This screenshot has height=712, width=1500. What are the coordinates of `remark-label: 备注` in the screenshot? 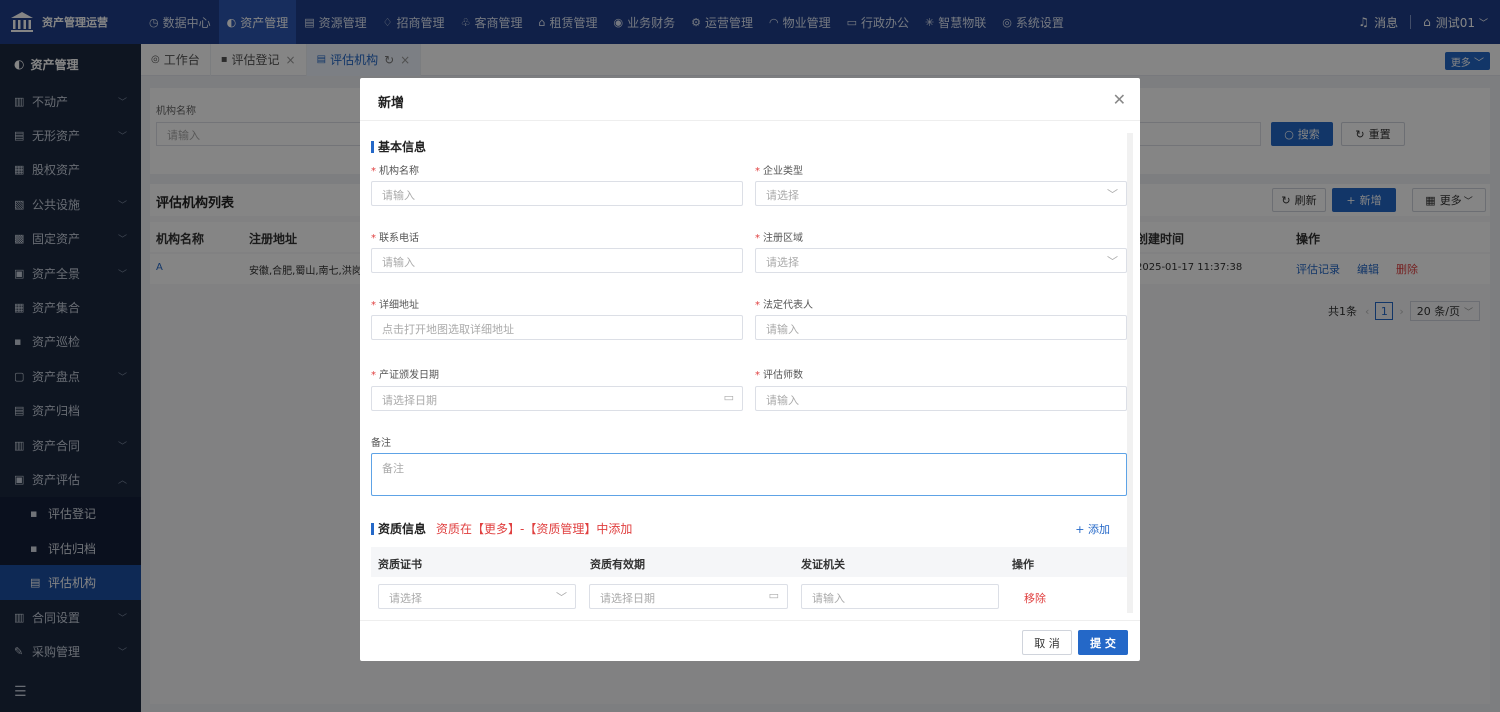 It's located at (381, 443).